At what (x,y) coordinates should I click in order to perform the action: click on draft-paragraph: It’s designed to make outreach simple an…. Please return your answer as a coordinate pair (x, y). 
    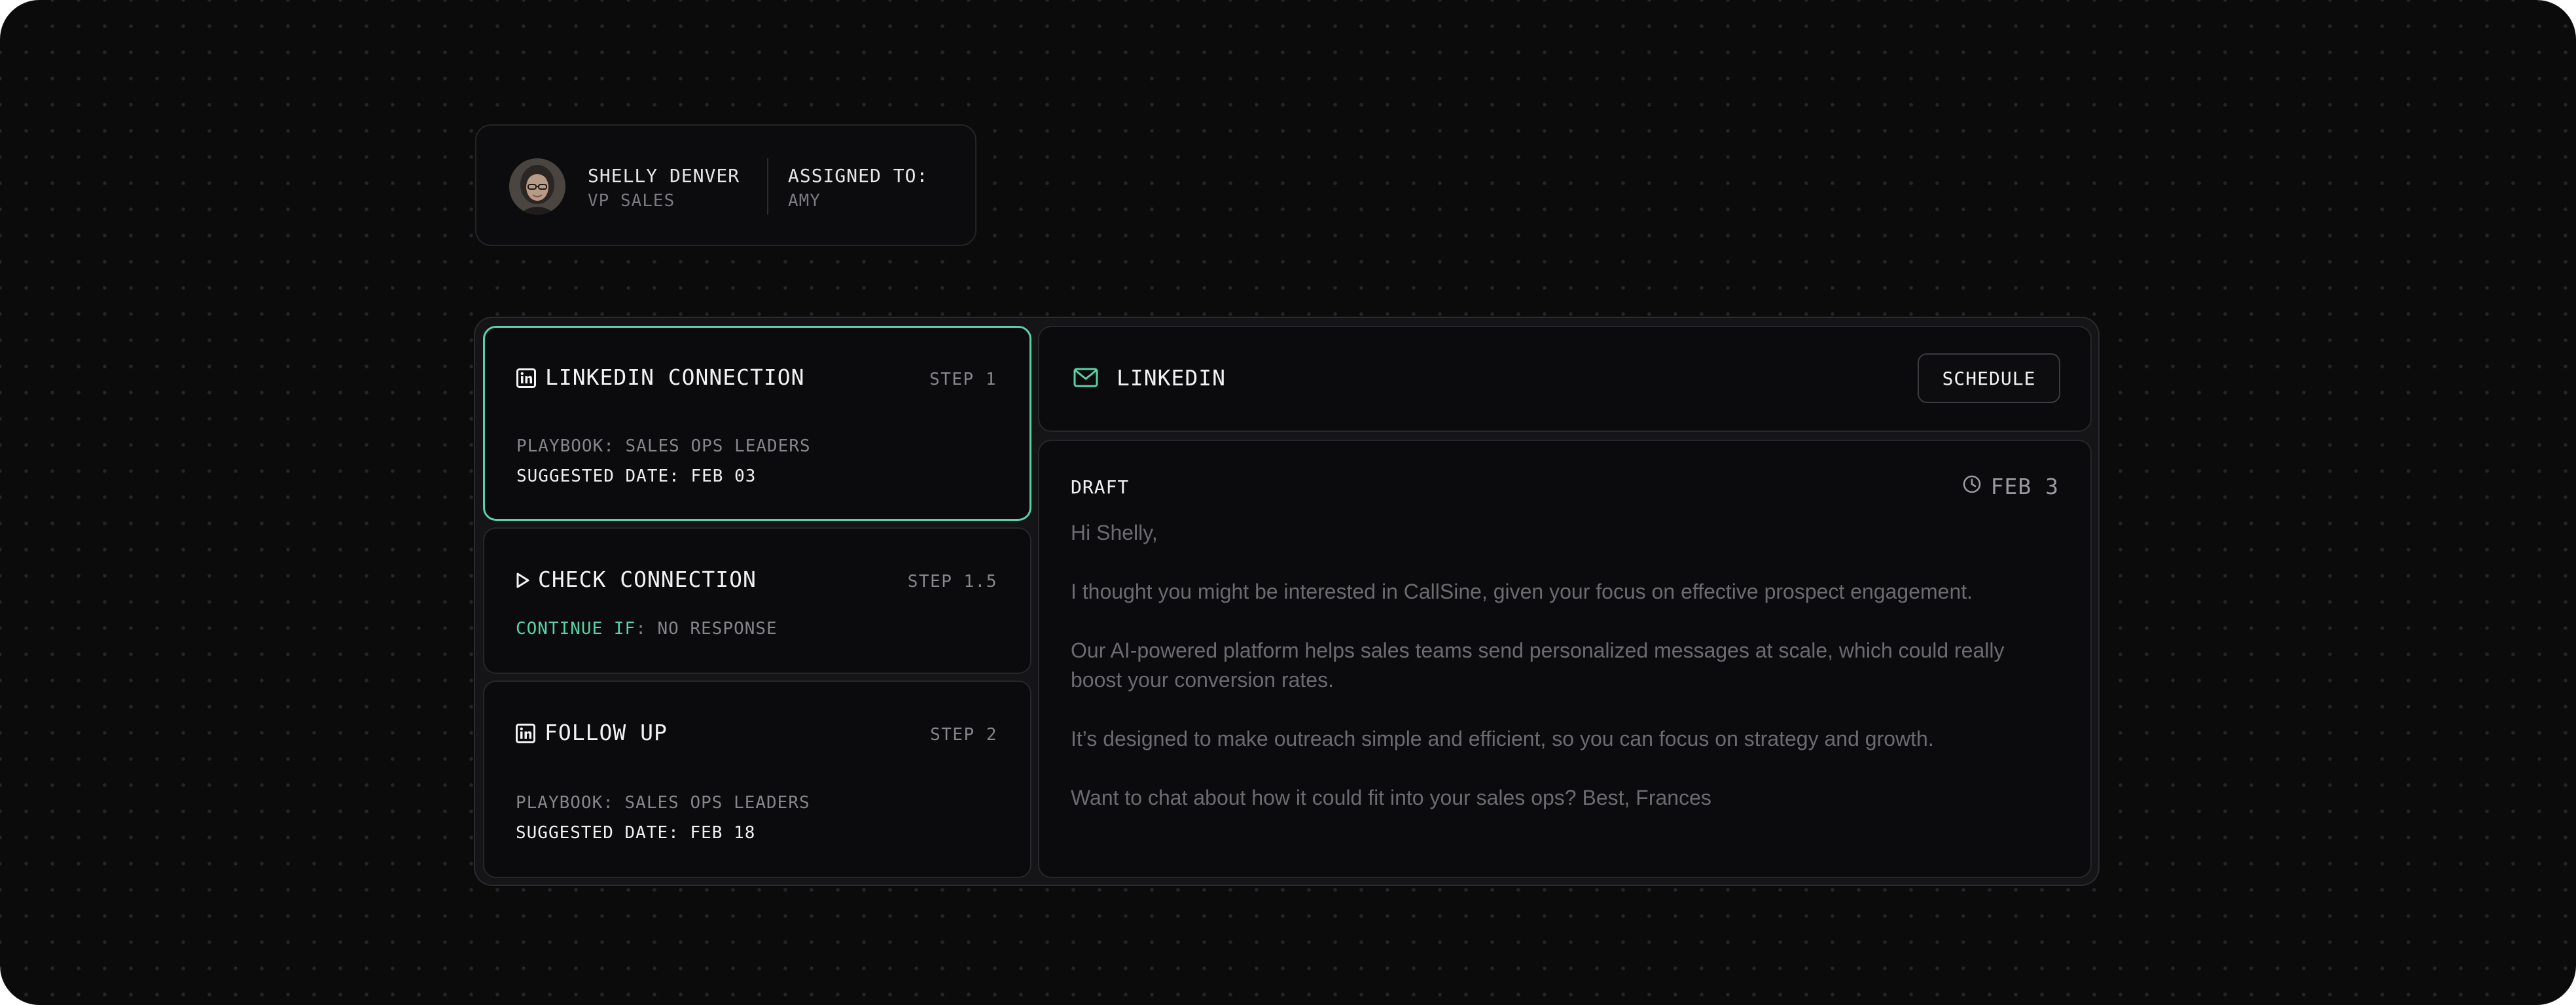
    Looking at the image, I should click on (1502, 738).